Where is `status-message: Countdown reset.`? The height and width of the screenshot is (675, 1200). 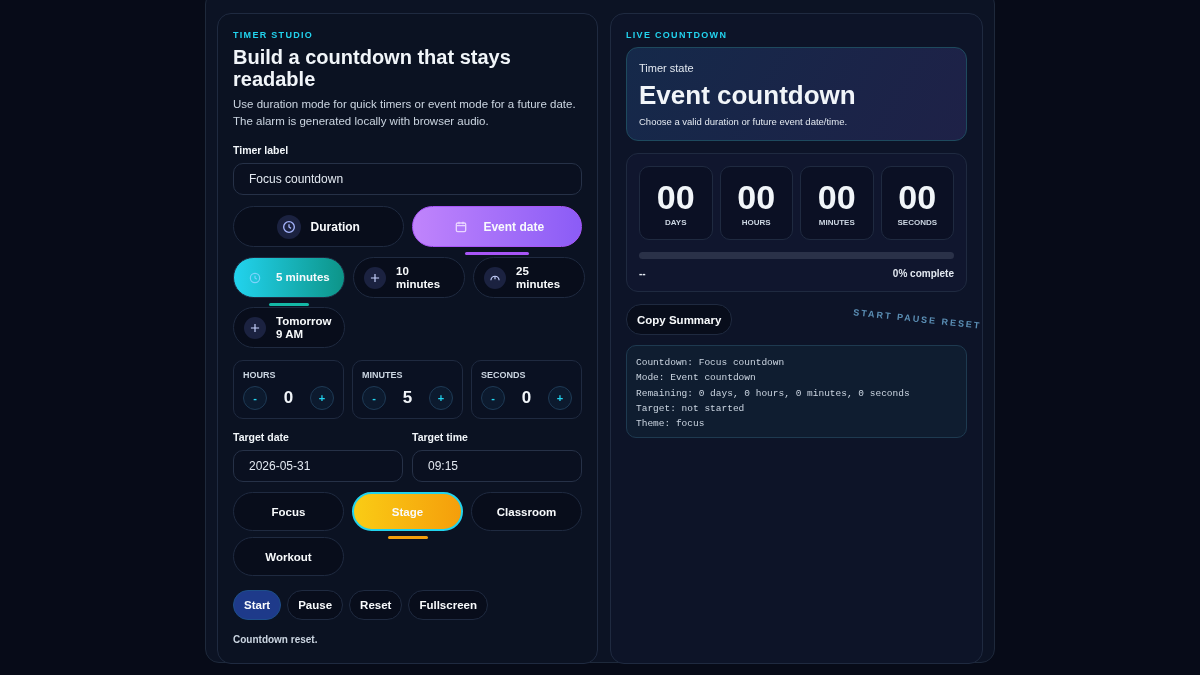
status-message: Countdown reset. is located at coordinates (276, 639).